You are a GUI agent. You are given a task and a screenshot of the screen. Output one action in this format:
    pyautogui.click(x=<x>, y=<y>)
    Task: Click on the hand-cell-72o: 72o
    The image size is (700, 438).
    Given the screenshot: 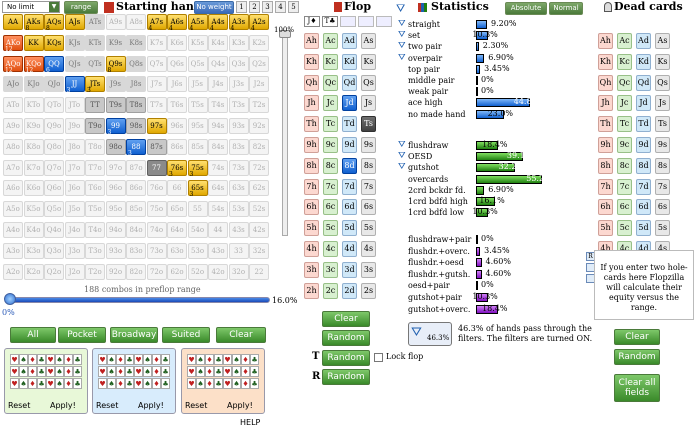 What is the action you would take?
    pyautogui.click(x=156, y=271)
    